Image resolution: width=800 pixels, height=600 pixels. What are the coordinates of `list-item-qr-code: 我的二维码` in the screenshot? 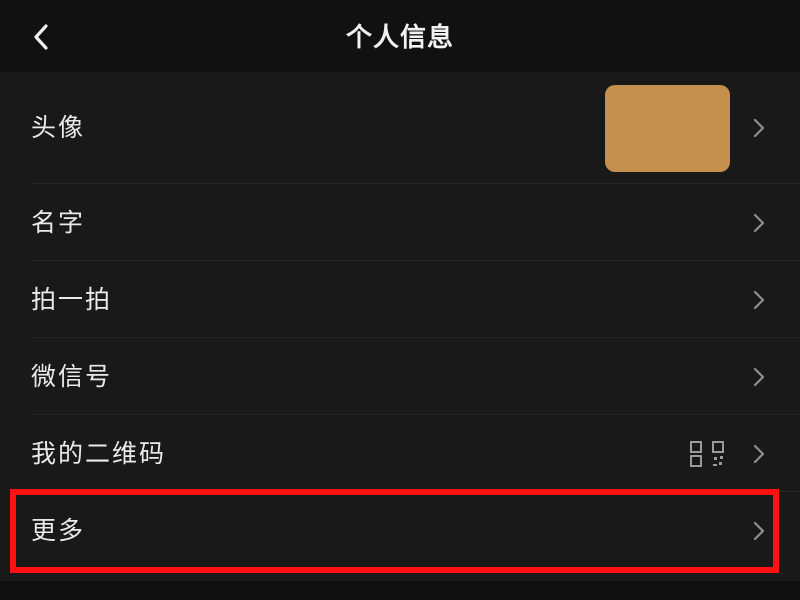 It's located at (400, 453).